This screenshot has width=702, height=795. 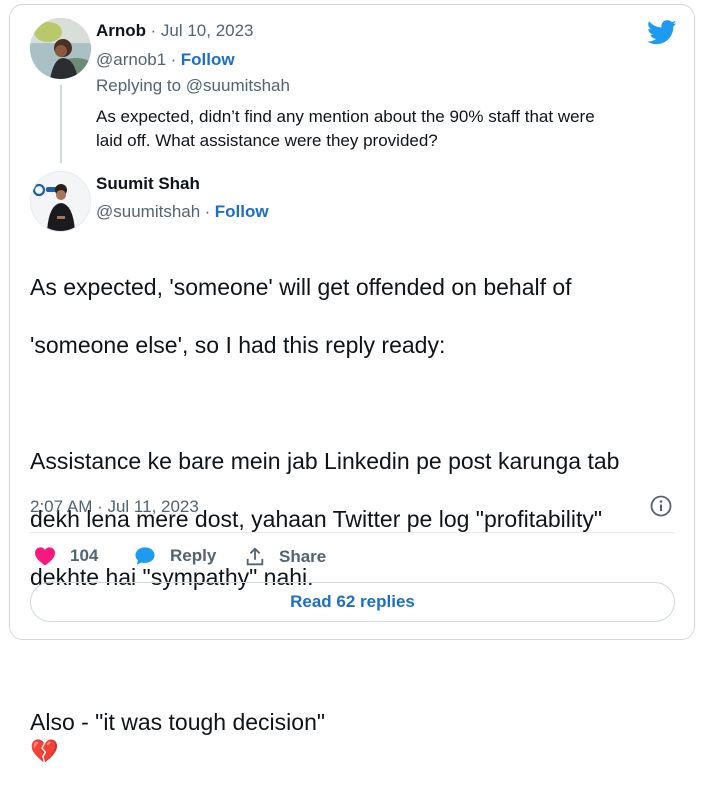 I want to click on share-label: Share, so click(x=303, y=556).